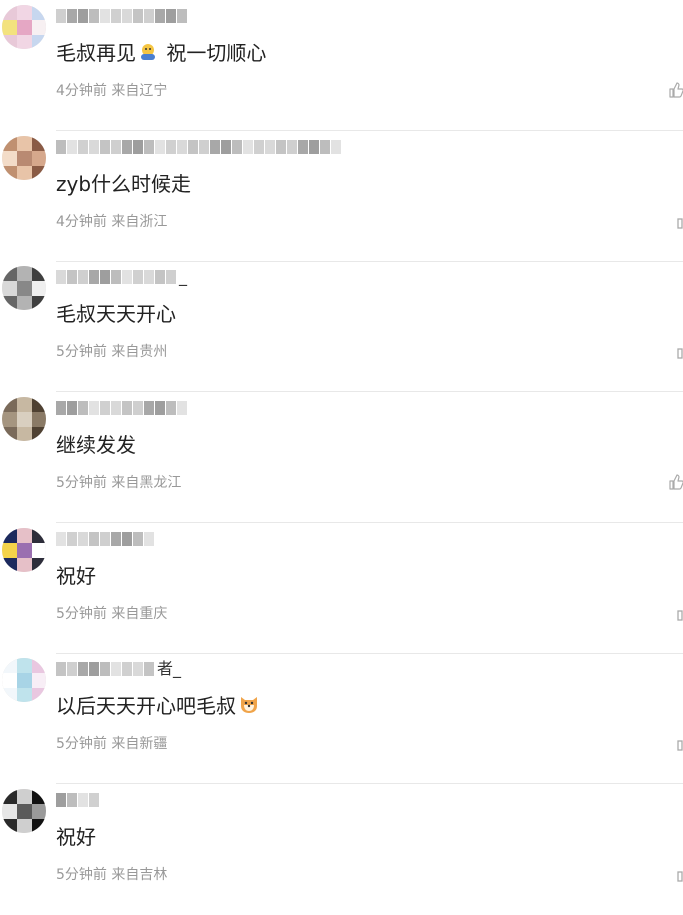  I want to click on comment-item: 祝好 5分钟前 来自重庆, so click(341, 588).